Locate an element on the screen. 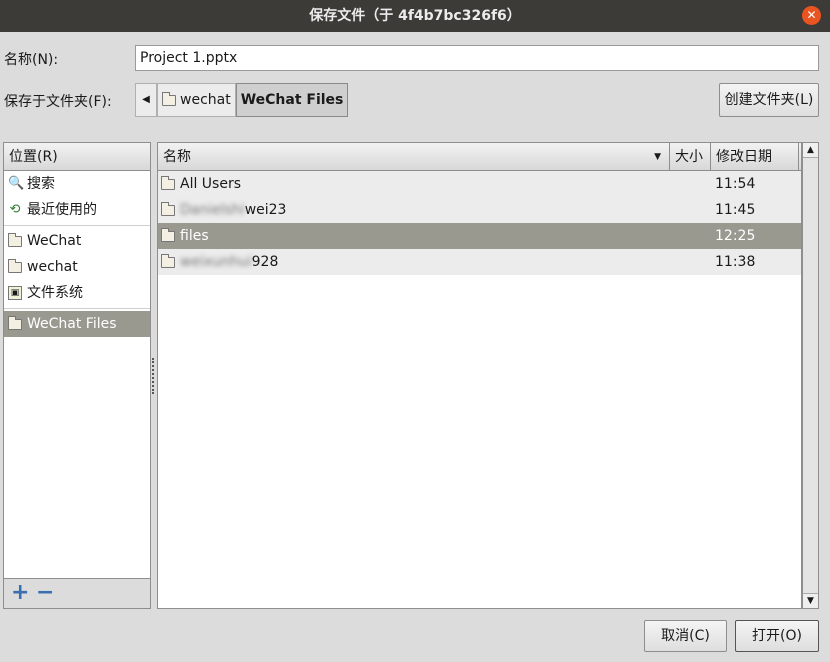 This screenshot has width=830, height=662. filename-input: Project 1.pptx is located at coordinates (477, 58).